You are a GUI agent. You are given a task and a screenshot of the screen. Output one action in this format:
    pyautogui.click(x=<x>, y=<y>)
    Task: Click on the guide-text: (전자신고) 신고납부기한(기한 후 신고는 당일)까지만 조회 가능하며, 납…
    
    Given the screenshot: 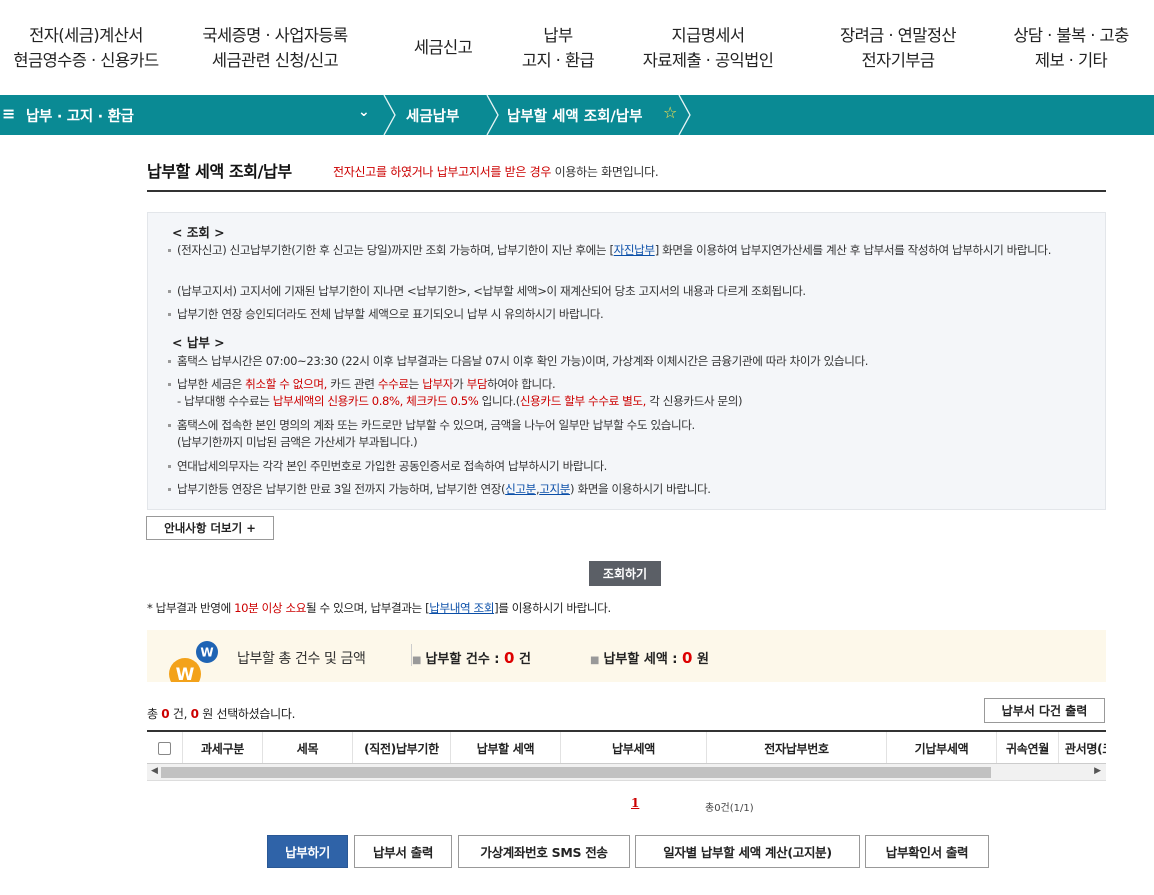 What is the action you would take?
    pyautogui.click(x=395, y=250)
    